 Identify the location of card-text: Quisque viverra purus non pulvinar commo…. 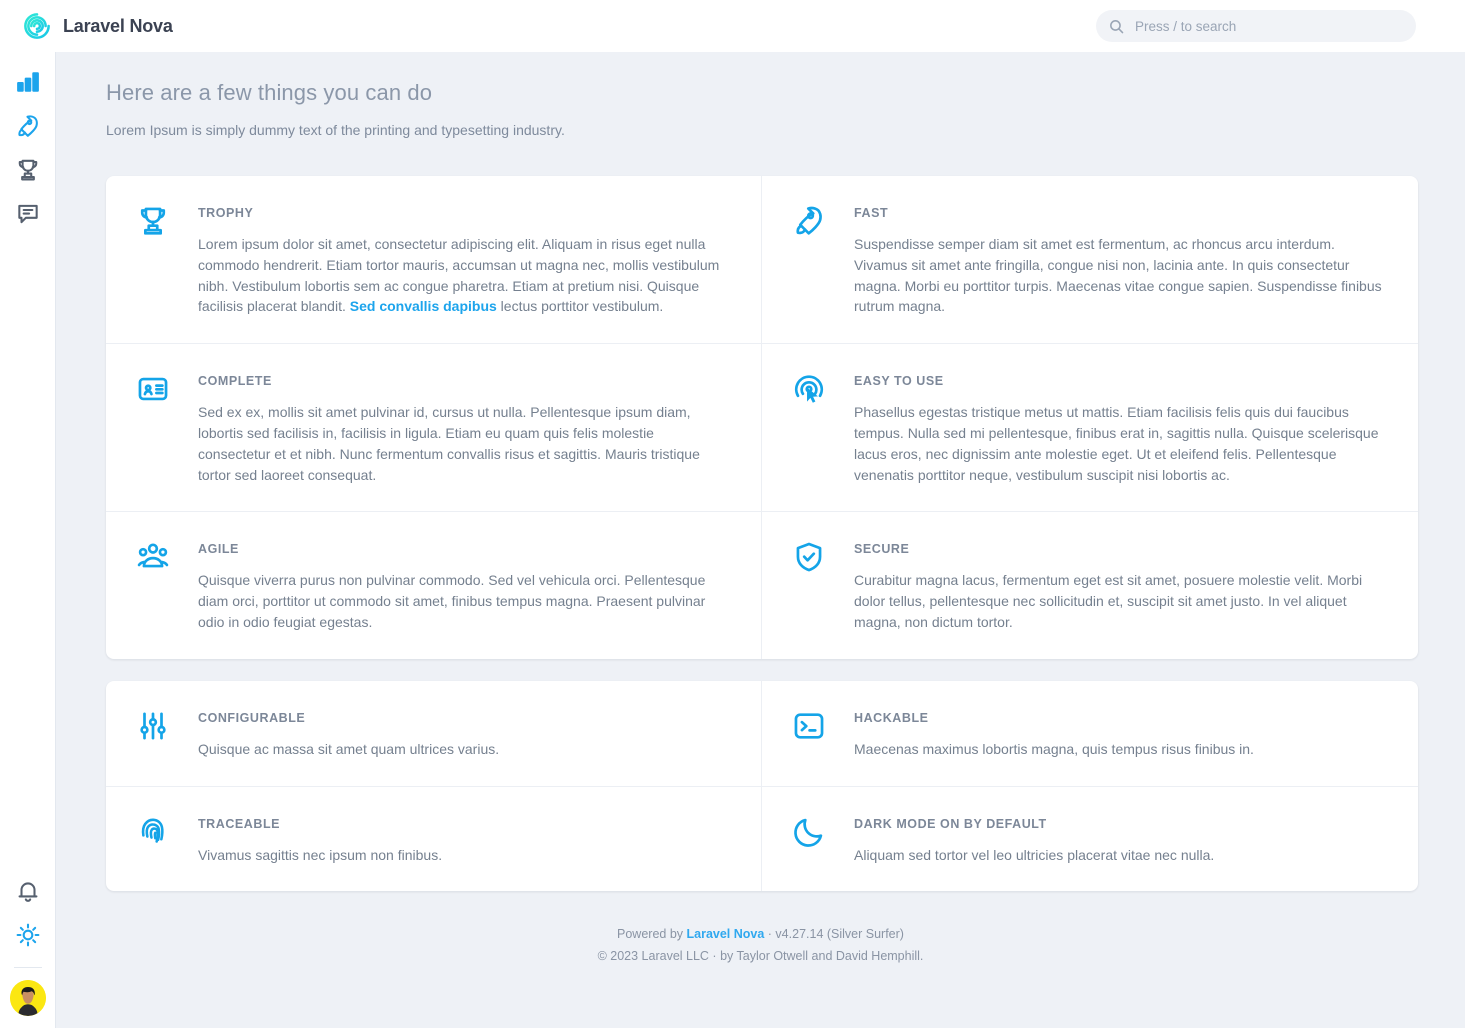
(452, 601).